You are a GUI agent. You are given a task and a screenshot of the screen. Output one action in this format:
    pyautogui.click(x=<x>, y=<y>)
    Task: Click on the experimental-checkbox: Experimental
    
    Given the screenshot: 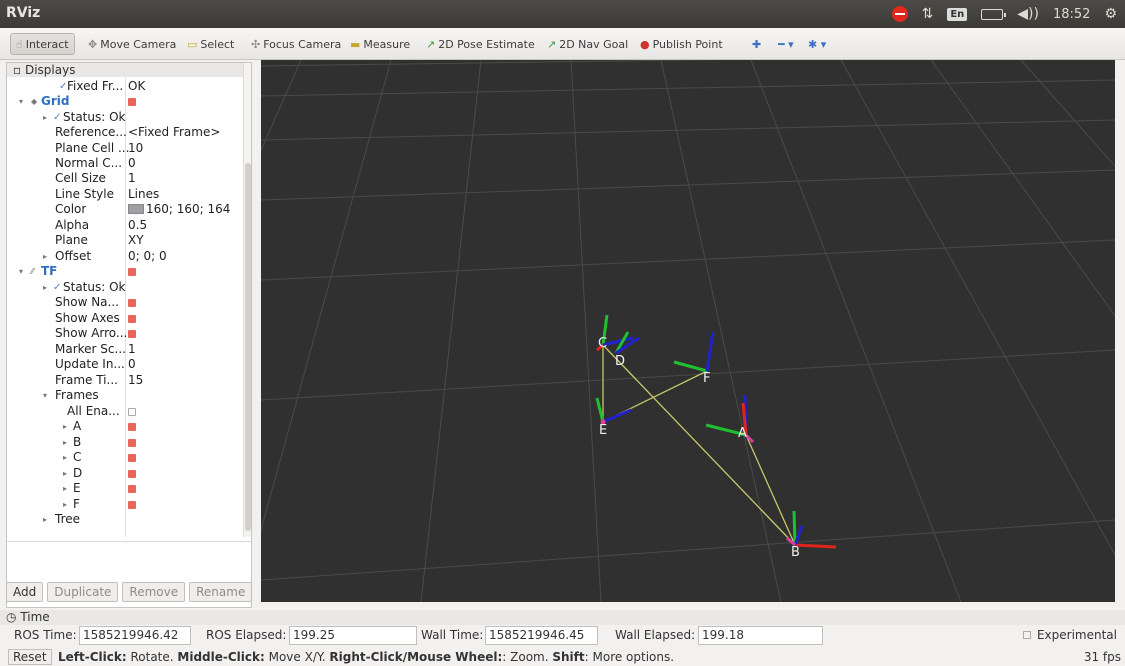 What is the action you would take?
    pyautogui.click(x=1069, y=635)
    